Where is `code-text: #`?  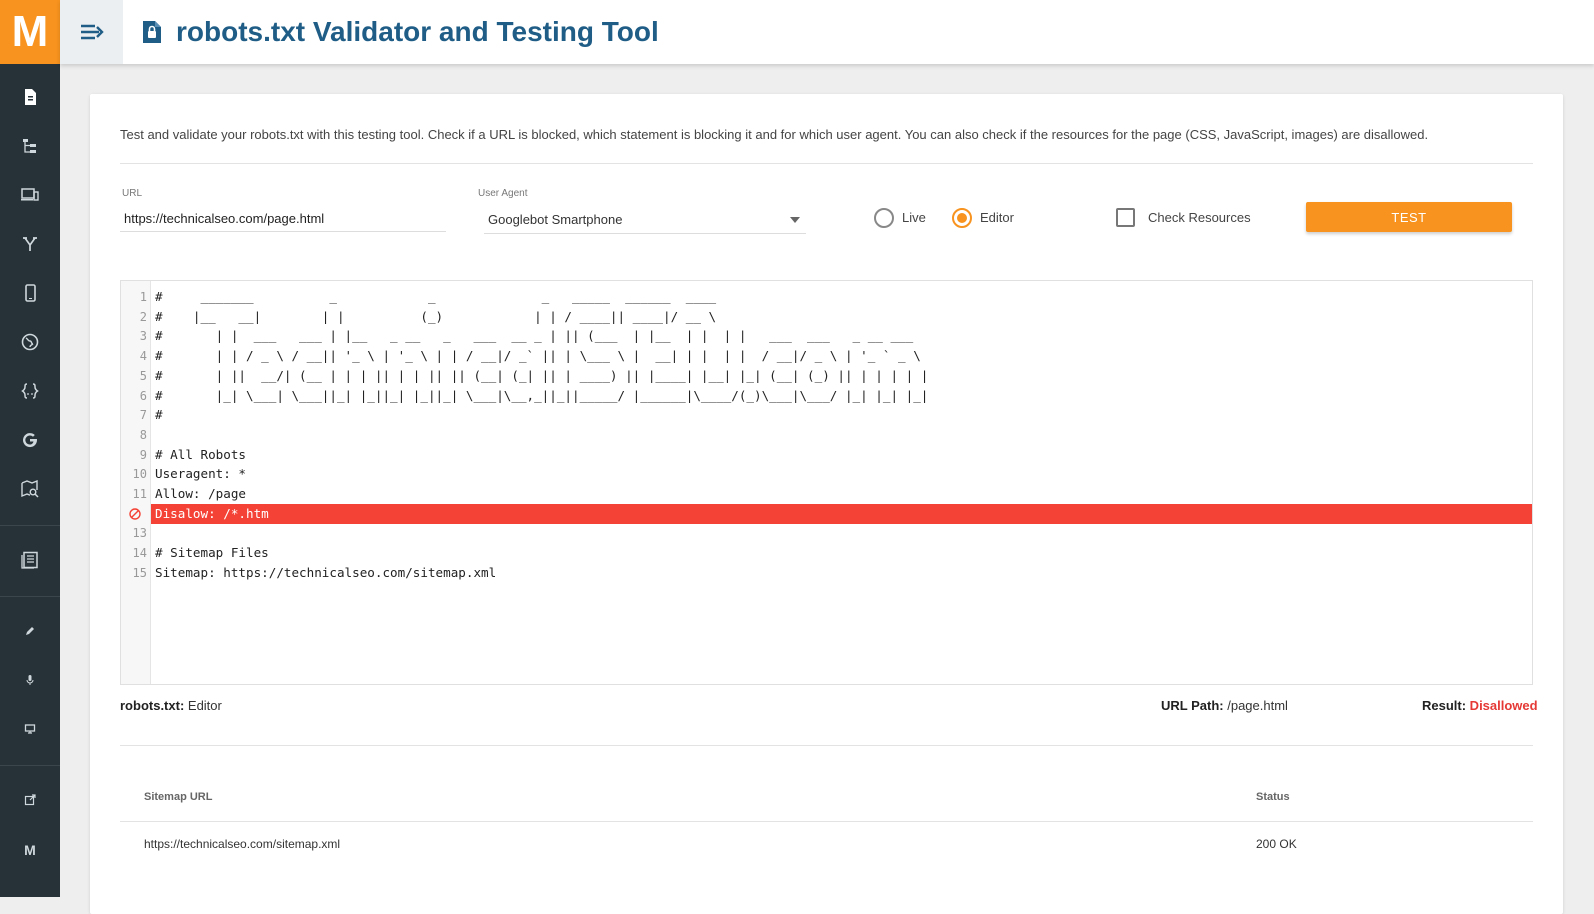
code-text: # is located at coordinates (159, 415).